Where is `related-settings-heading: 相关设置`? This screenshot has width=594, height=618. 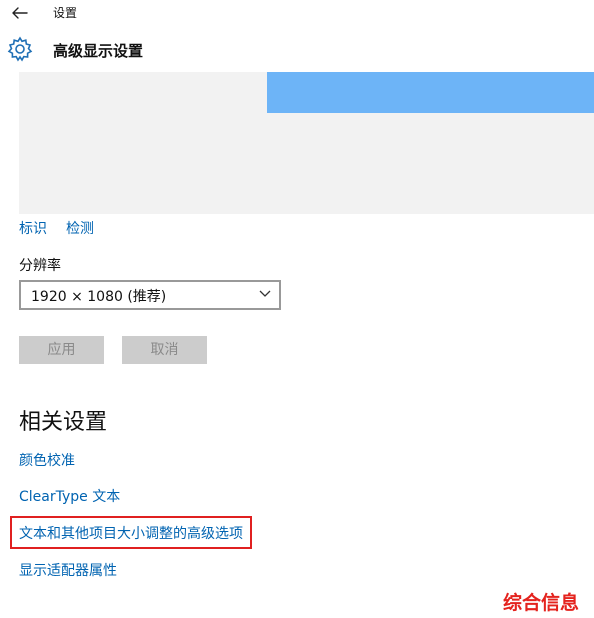 related-settings-heading: 相关设置 is located at coordinates (63, 422).